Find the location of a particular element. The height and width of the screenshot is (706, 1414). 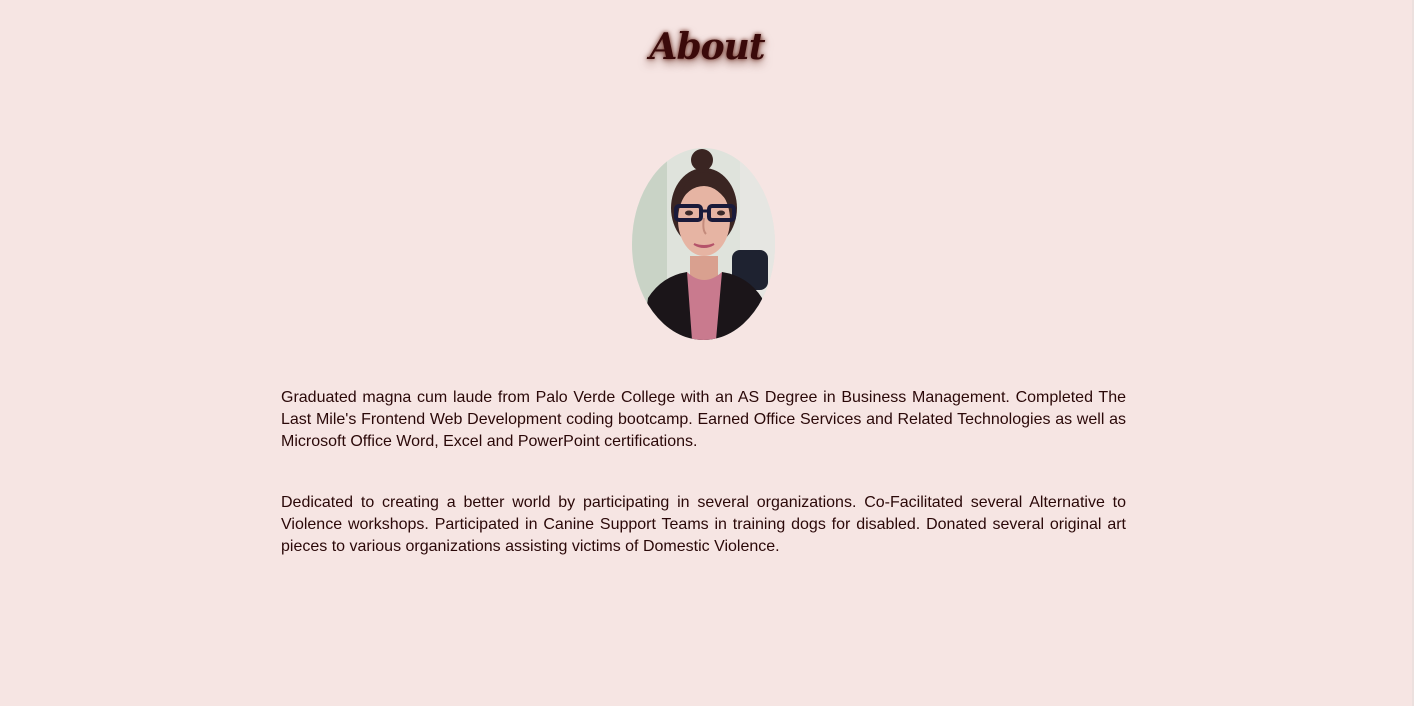

profile-photo is located at coordinates (703, 244).